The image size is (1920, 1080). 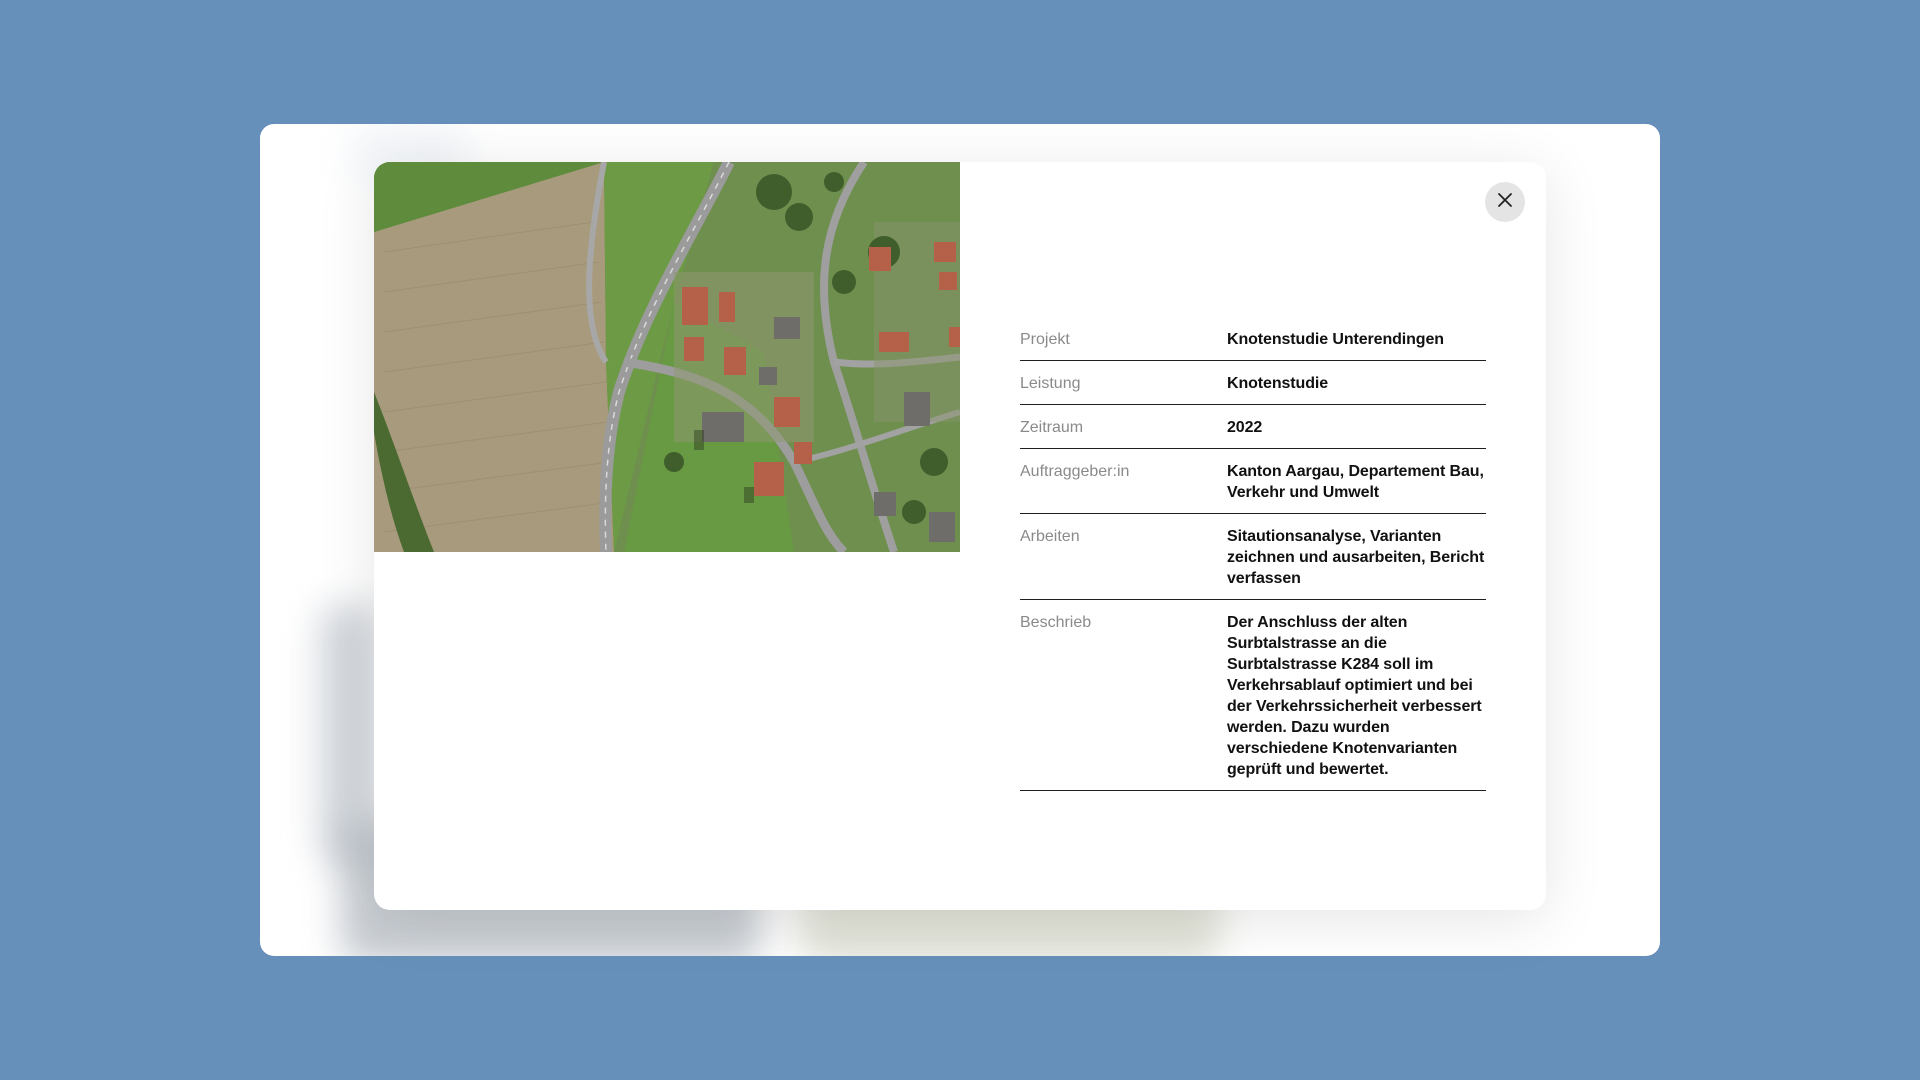 What do you see at coordinates (1075, 471) in the screenshot?
I see `detail-label: Auftraggeber:in` at bounding box center [1075, 471].